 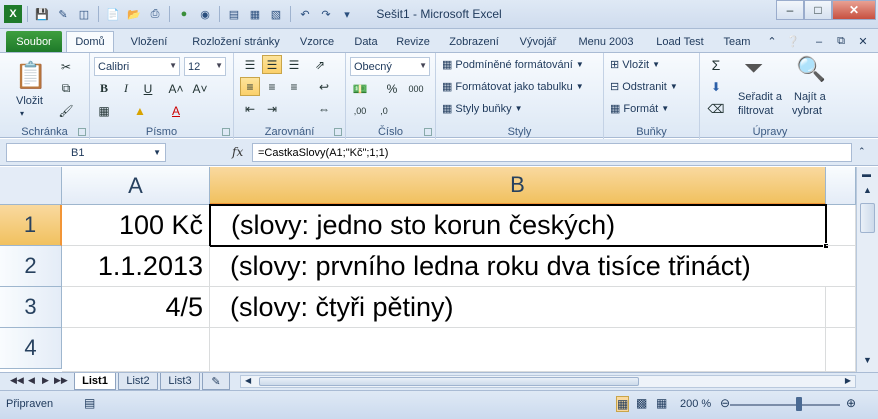 I want to click on sort-filter-icon: ⏷, so click(x=753, y=69).